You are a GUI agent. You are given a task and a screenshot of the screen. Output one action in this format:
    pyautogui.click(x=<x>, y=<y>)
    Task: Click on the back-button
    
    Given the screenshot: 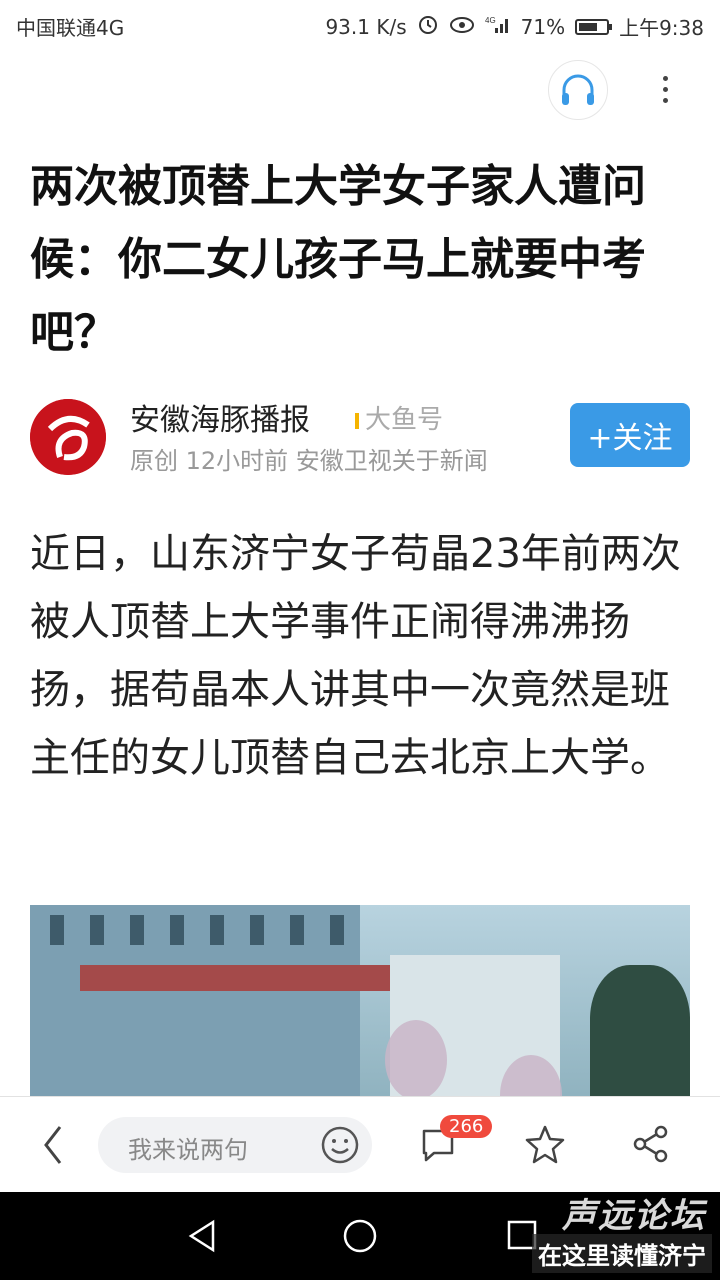 What is the action you would take?
    pyautogui.click(x=53, y=1145)
    